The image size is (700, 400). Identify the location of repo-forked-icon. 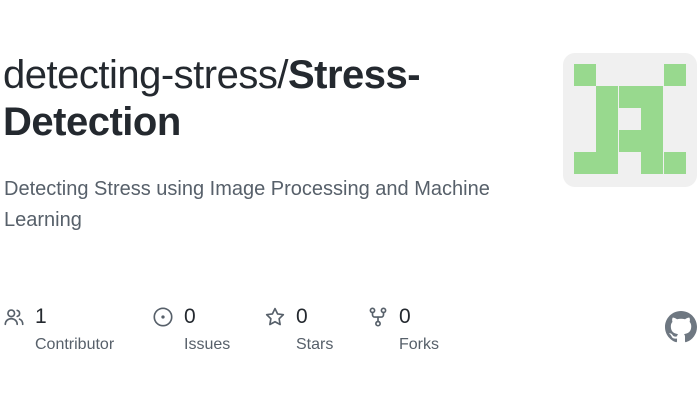
(378, 317).